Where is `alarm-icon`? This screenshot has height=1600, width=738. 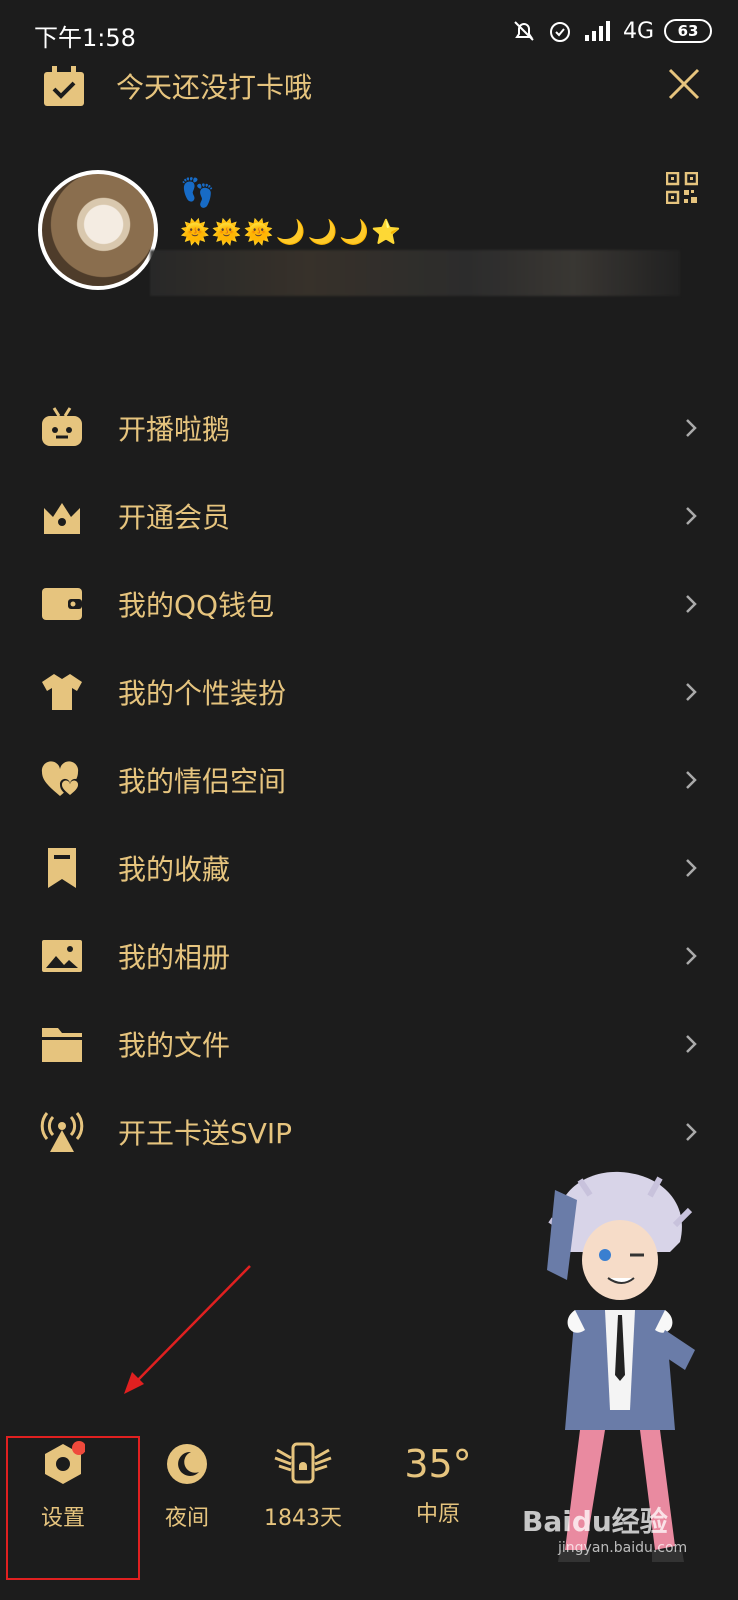 alarm-icon is located at coordinates (559, 32).